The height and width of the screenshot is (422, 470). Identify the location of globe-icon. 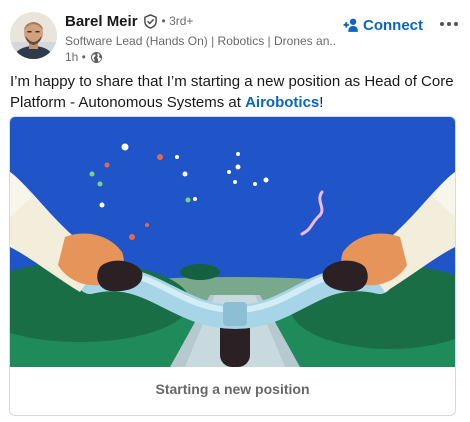
(96, 57).